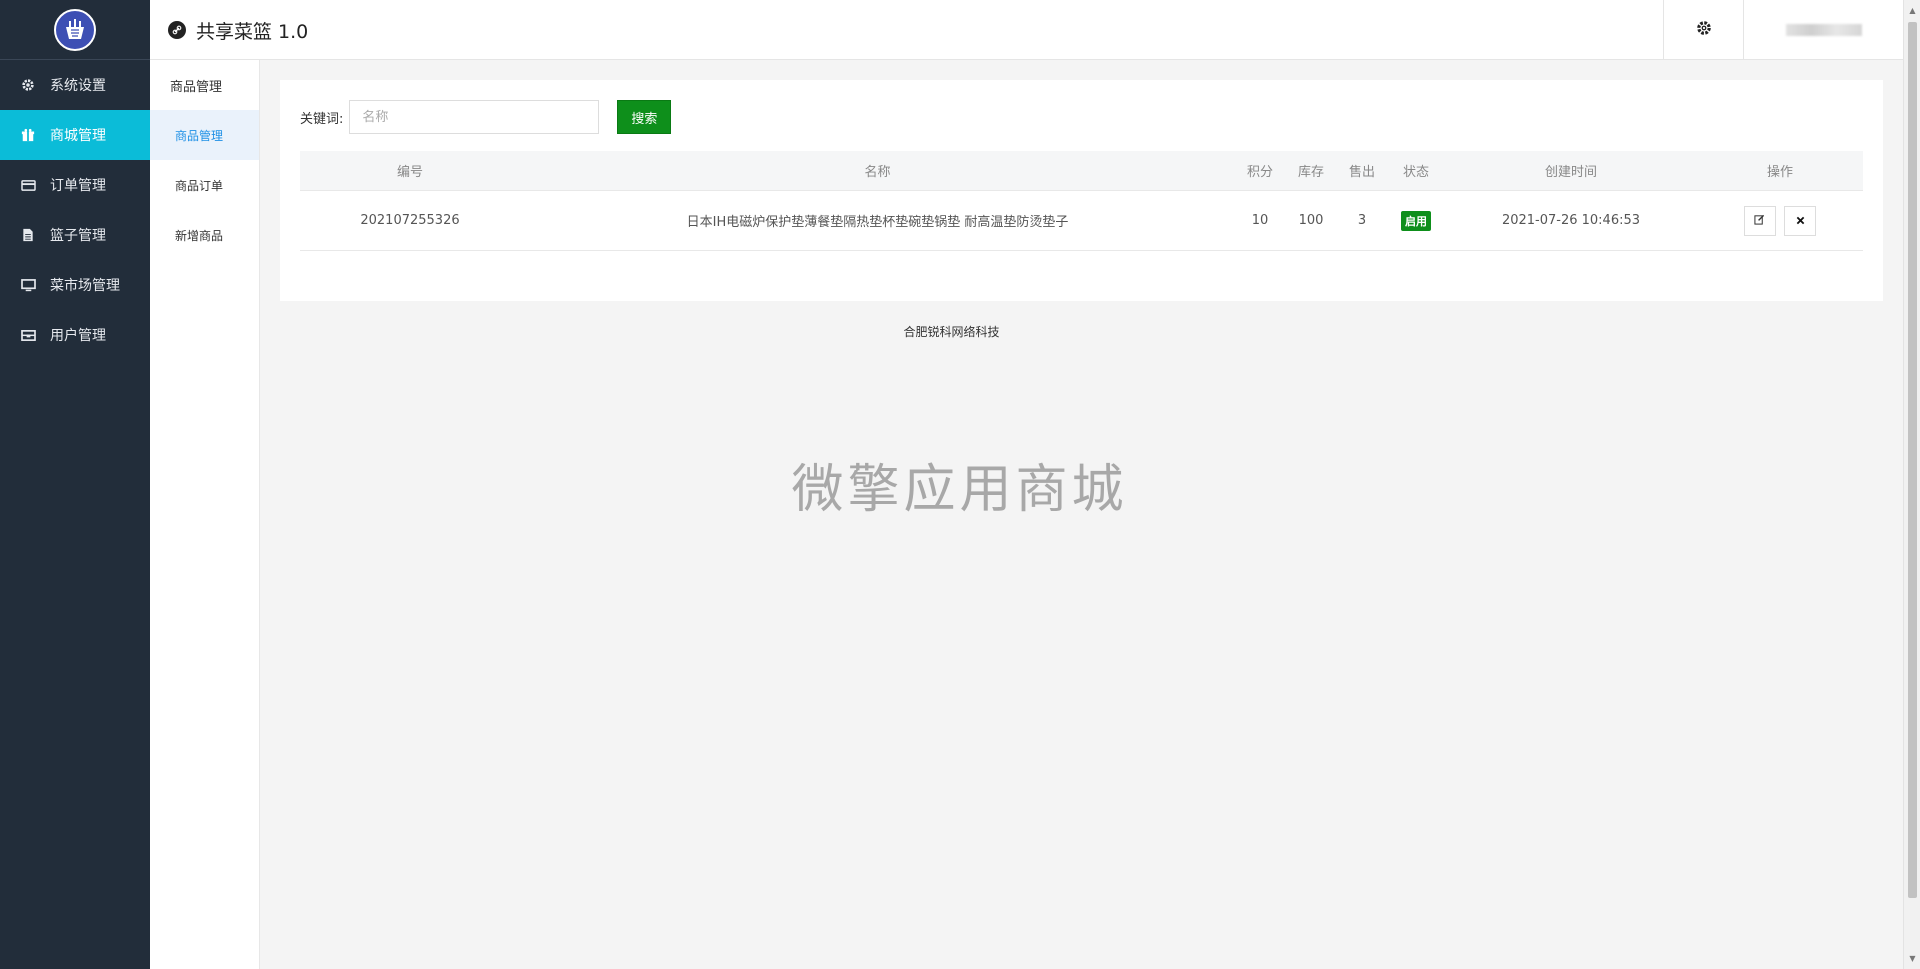 Image resolution: width=1920 pixels, height=969 pixels. I want to click on basket-logo-icon, so click(75, 29).